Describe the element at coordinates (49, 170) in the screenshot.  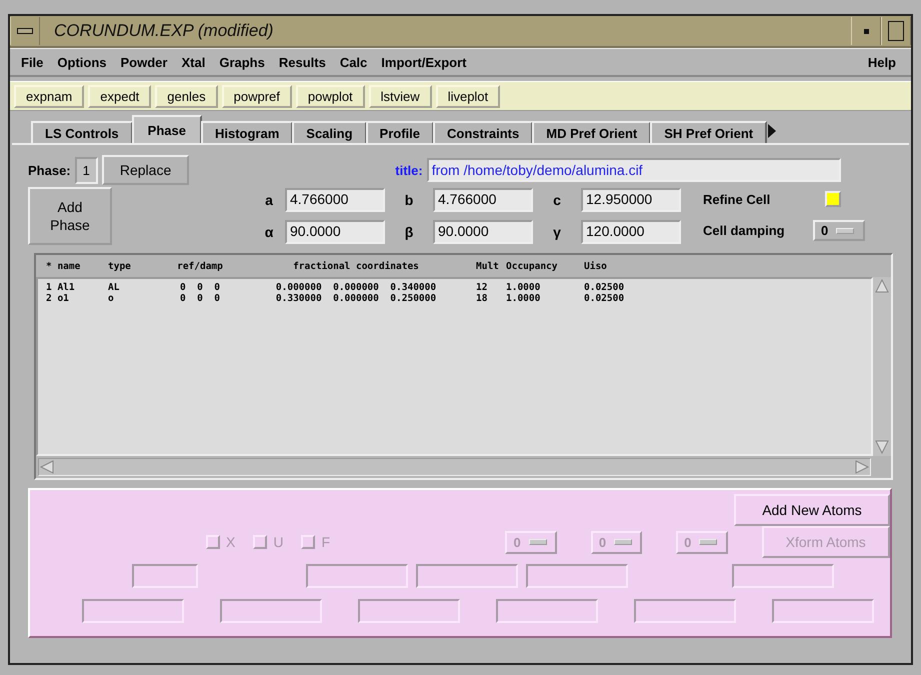
I see `phase-label: Phase:` at that location.